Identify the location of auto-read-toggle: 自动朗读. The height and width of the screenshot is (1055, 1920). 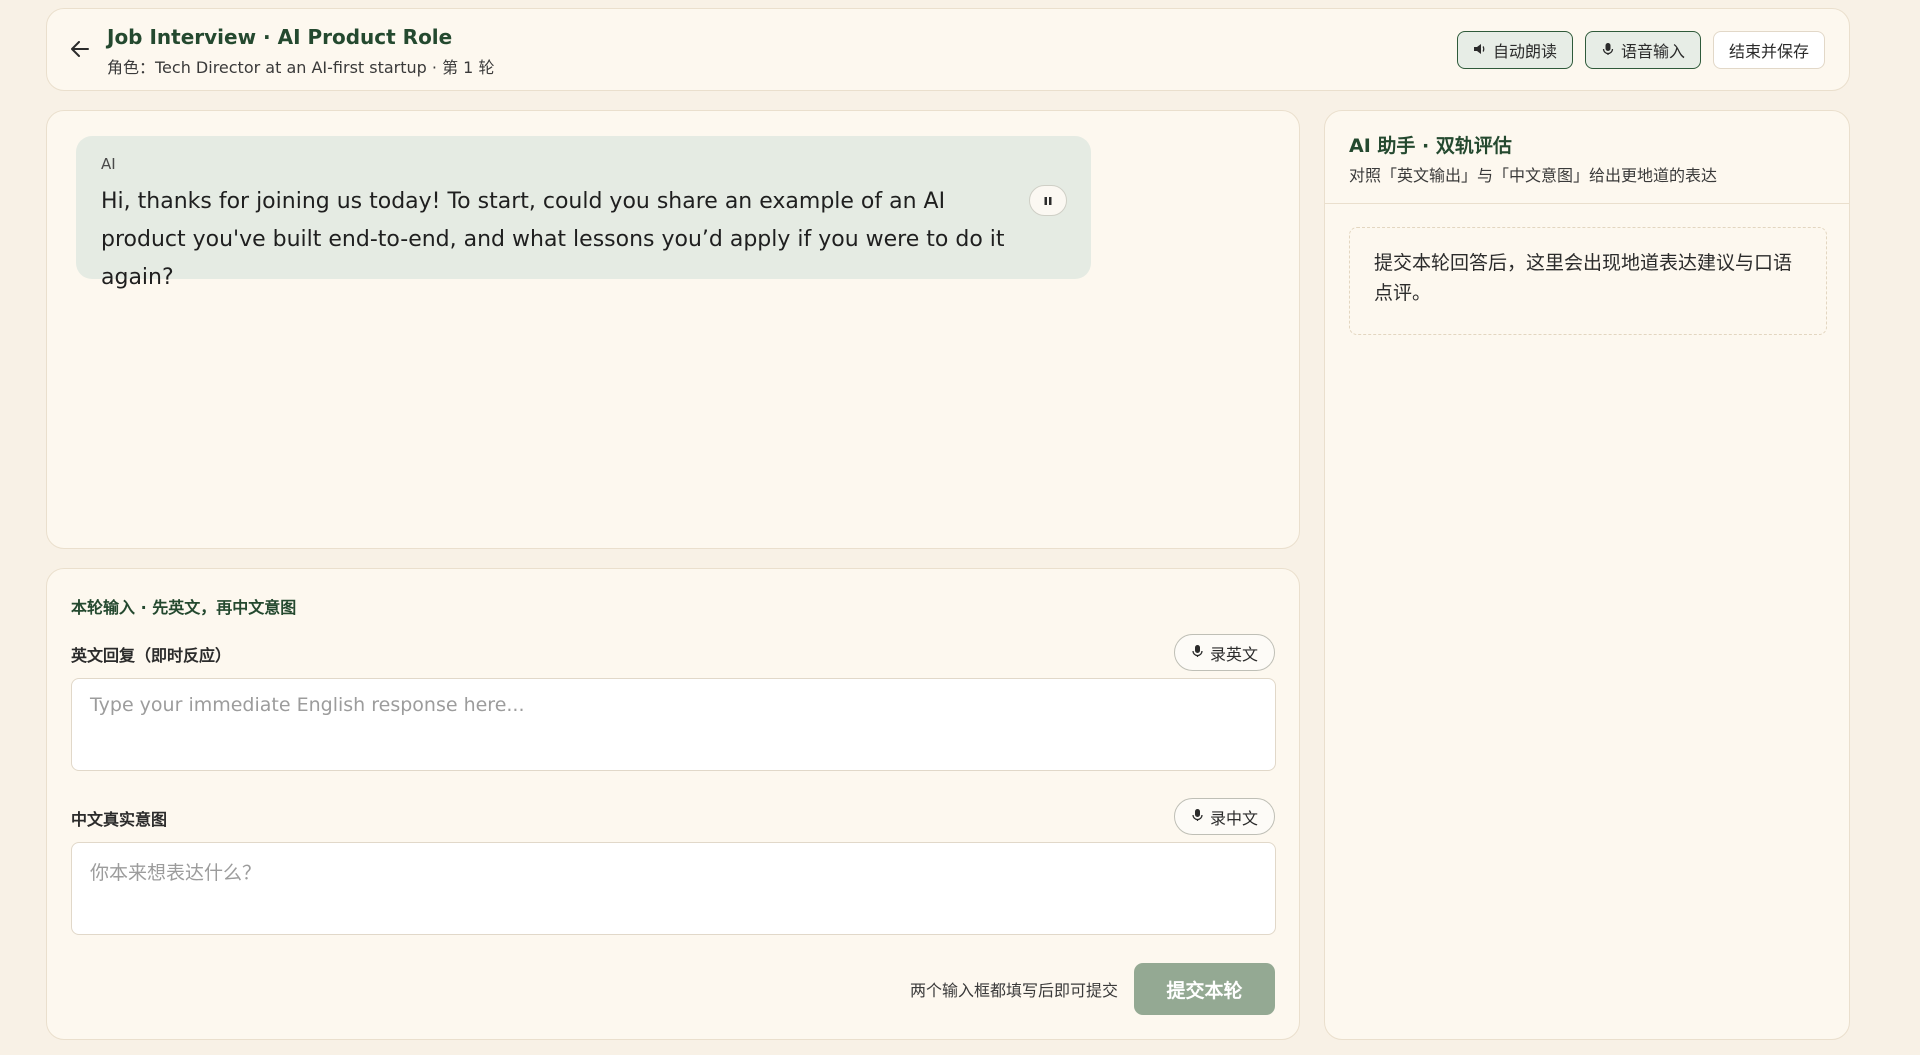
(1514, 50).